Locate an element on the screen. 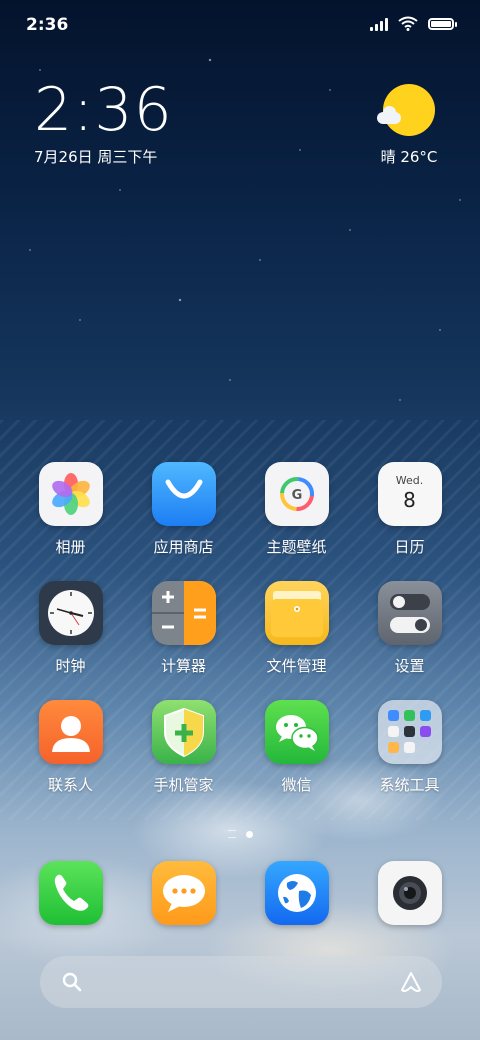 The width and height of the screenshot is (480, 1040). messages-icon is located at coordinates (183, 893).